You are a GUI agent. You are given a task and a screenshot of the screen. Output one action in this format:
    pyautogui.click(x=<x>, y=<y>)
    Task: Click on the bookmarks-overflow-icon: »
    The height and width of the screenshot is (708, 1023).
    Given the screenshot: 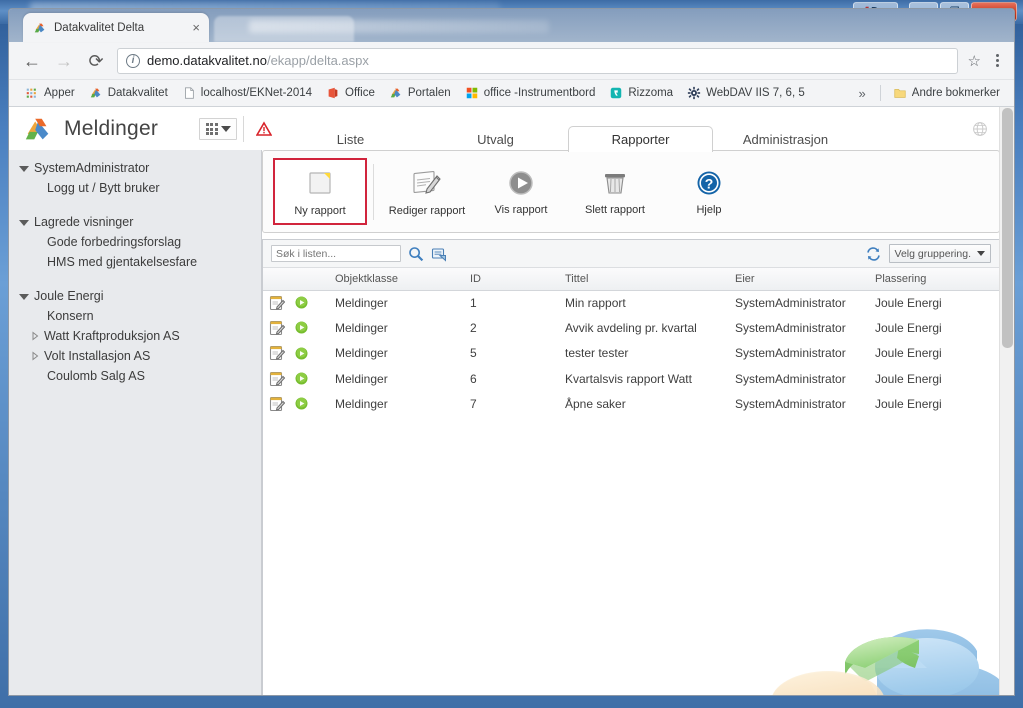 What is the action you would take?
    pyautogui.click(x=862, y=93)
    